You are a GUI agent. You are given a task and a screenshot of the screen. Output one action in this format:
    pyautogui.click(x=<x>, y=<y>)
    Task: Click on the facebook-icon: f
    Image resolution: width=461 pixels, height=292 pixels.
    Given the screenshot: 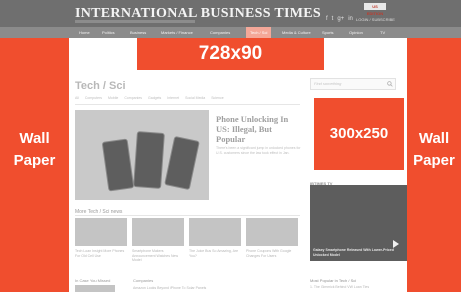 What is the action you would take?
    pyautogui.click(x=327, y=19)
    